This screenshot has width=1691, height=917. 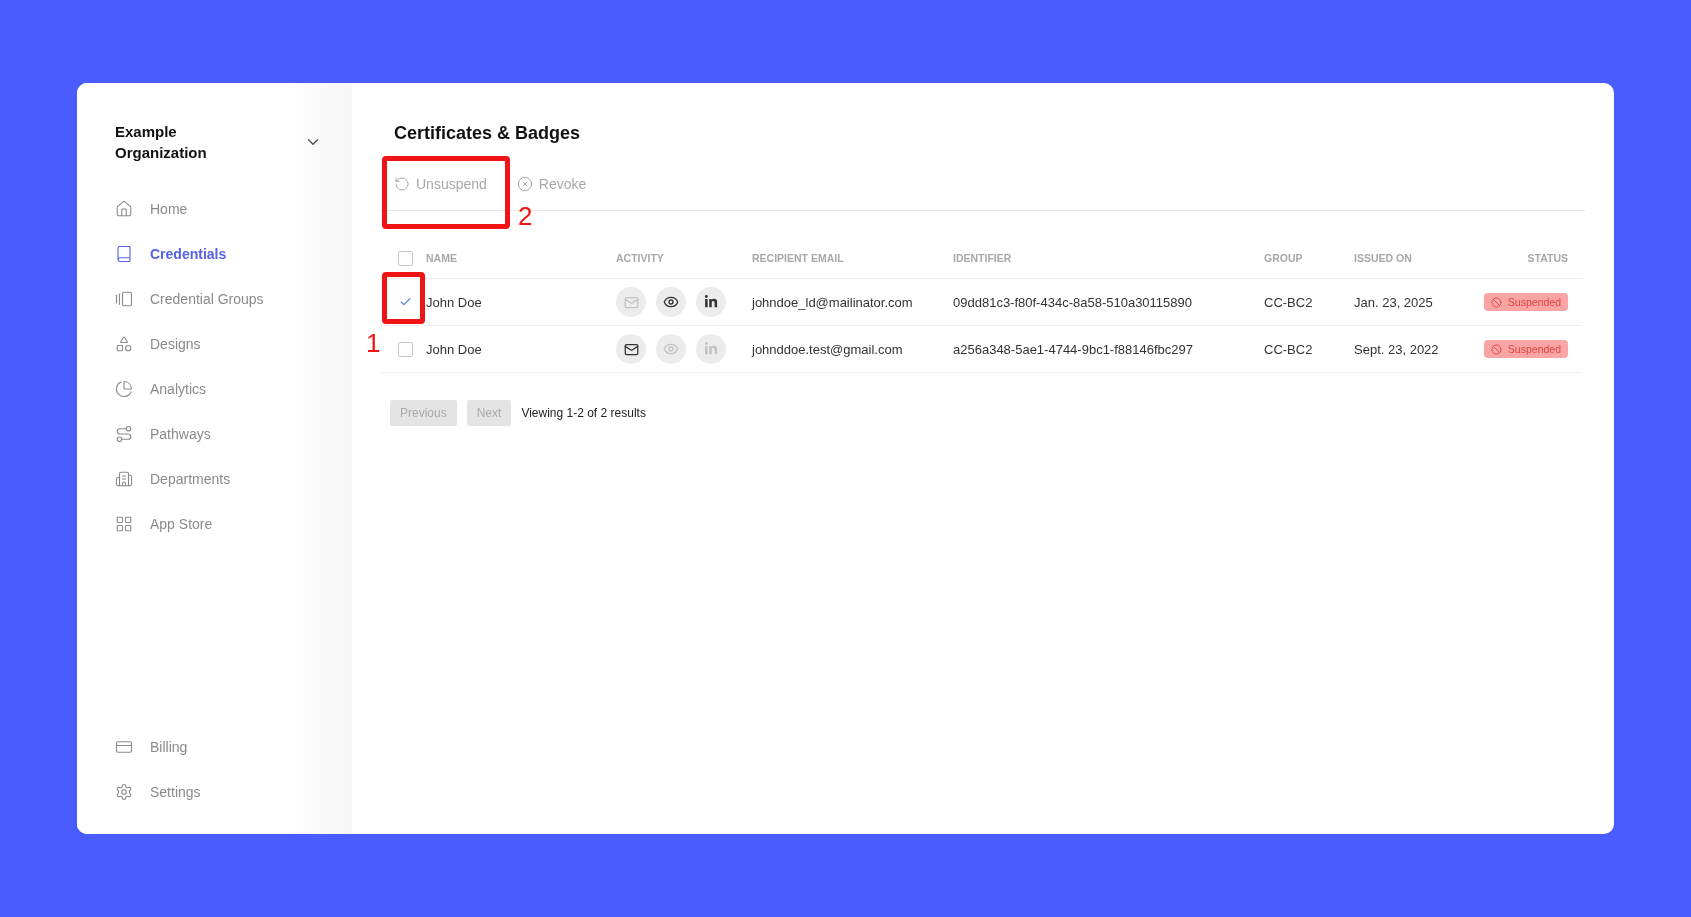 What do you see at coordinates (1397, 349) in the screenshot?
I see `date-cell-text: Sept. 23, 2022` at bounding box center [1397, 349].